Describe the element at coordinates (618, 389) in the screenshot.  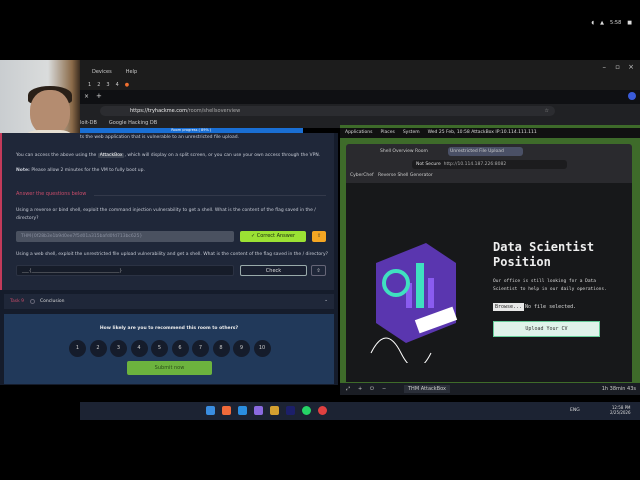
I see `vm-timer: 1h 38min 43s` at that location.